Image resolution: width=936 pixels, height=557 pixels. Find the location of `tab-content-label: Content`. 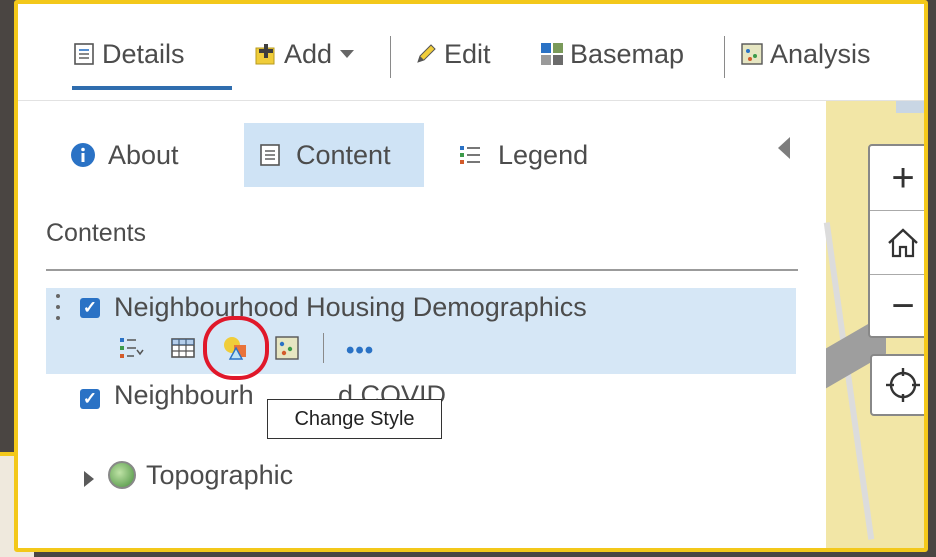

tab-content-label: Content is located at coordinates (343, 154).